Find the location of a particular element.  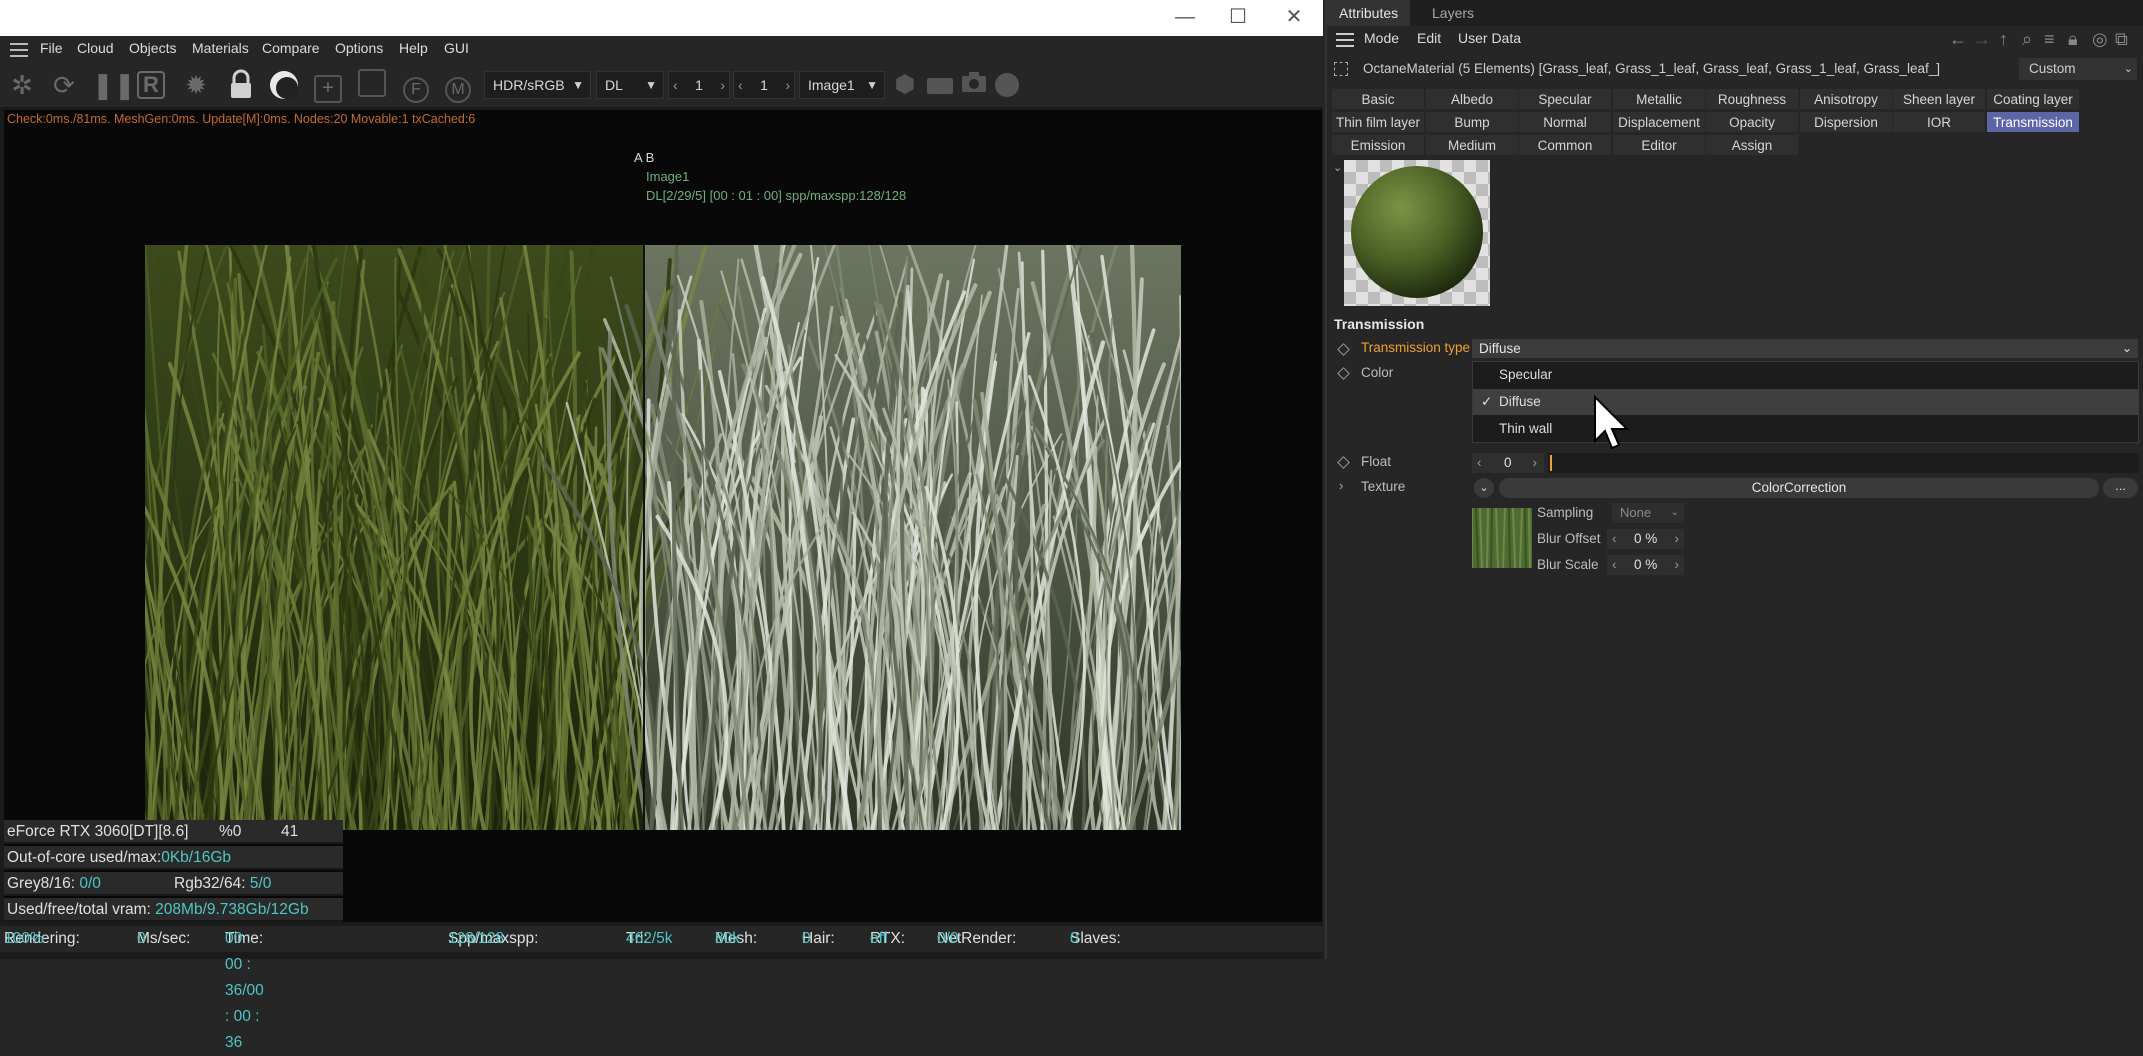

prop-tab-normal: Normal is located at coordinates (1565, 122).